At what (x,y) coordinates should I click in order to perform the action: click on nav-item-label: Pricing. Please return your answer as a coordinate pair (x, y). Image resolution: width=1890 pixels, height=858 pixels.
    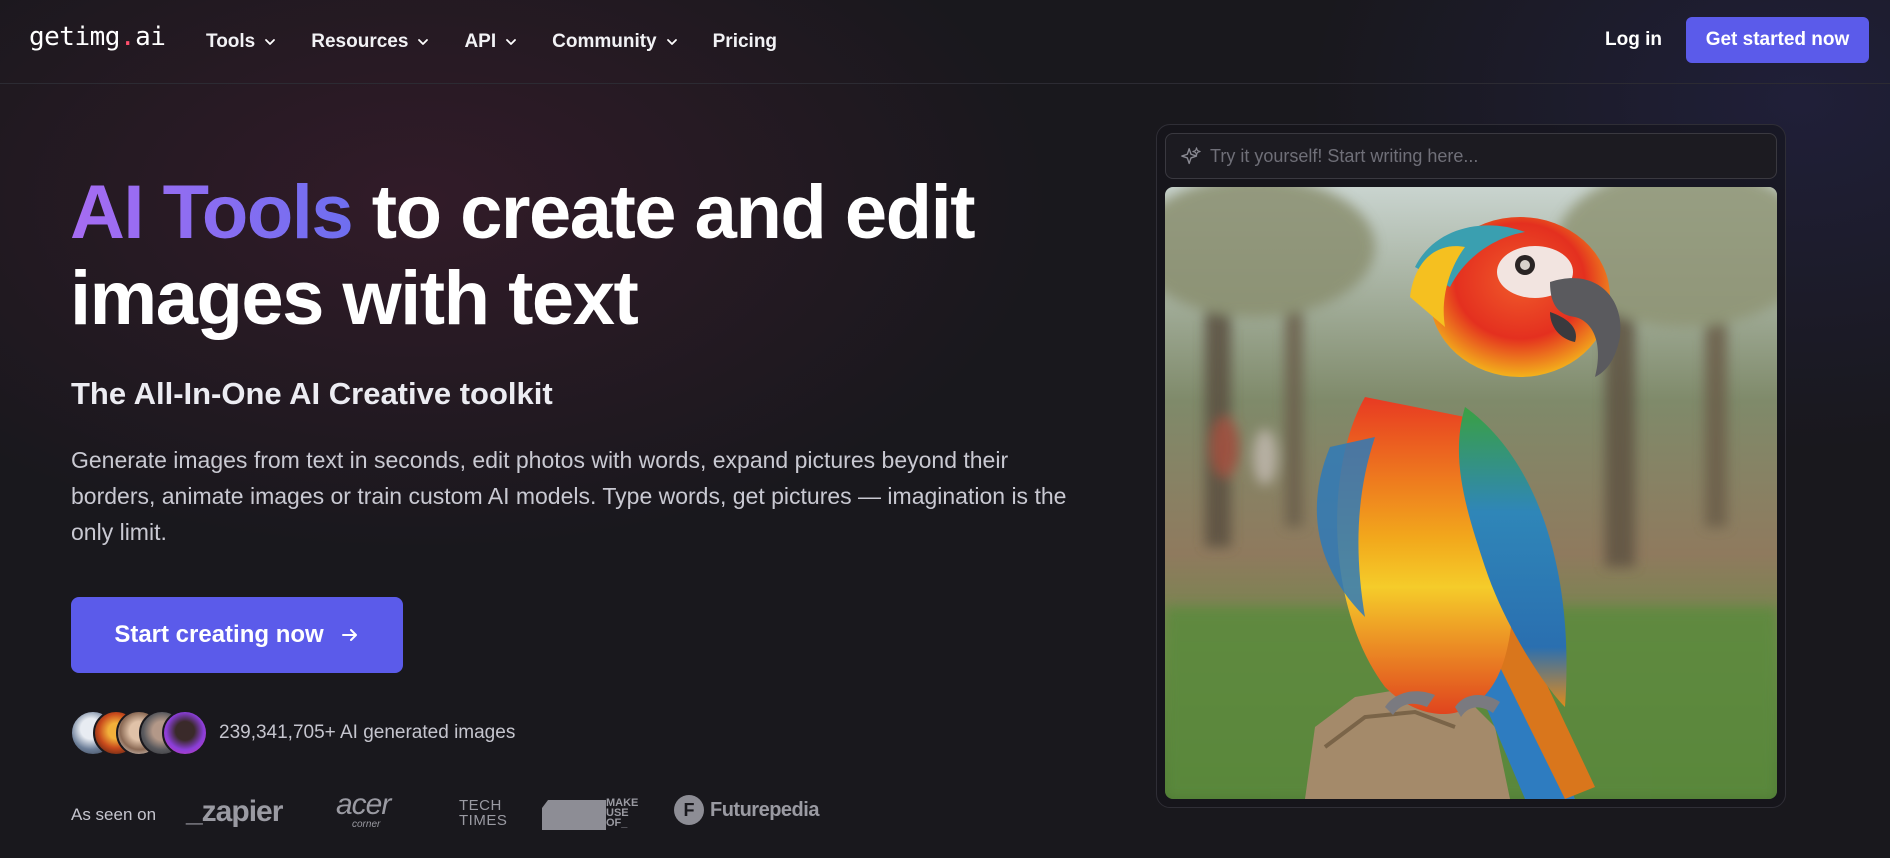
    Looking at the image, I should click on (745, 41).